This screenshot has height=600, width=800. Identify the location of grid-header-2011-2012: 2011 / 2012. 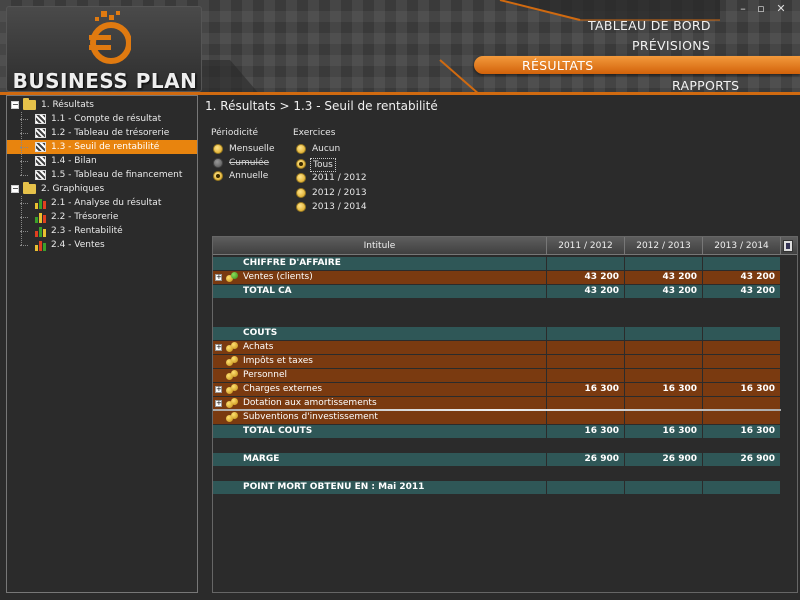
(586, 246).